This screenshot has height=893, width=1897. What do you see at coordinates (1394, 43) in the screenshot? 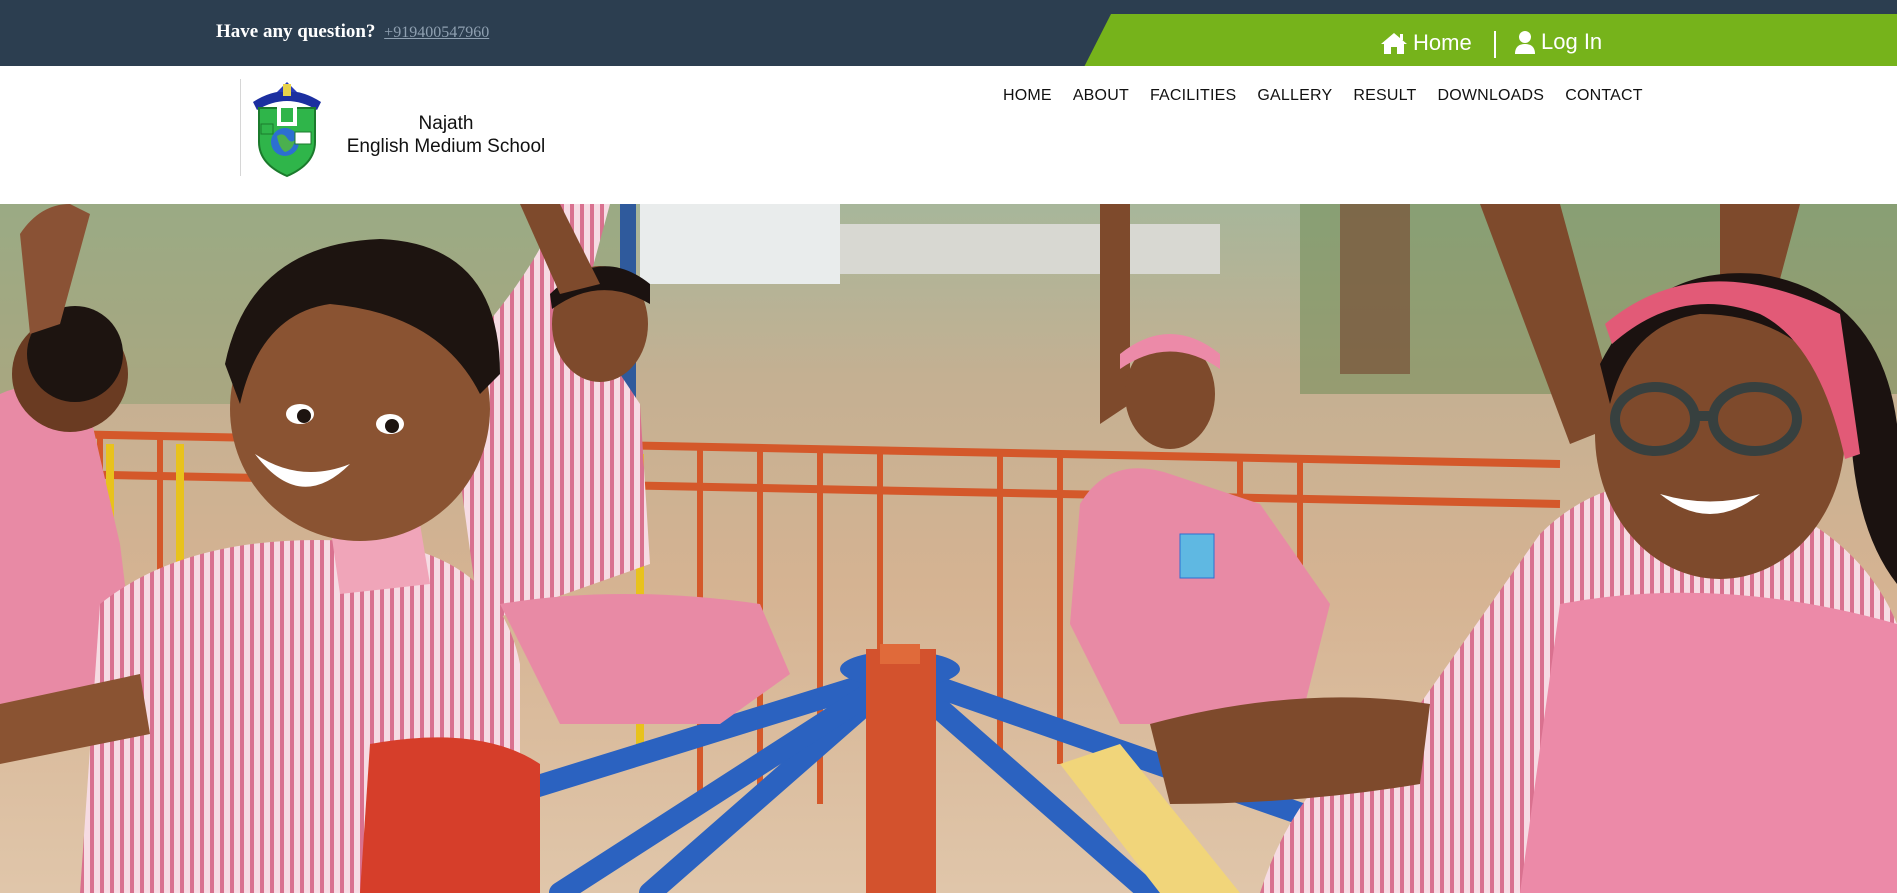
I see `home-icon` at bounding box center [1394, 43].